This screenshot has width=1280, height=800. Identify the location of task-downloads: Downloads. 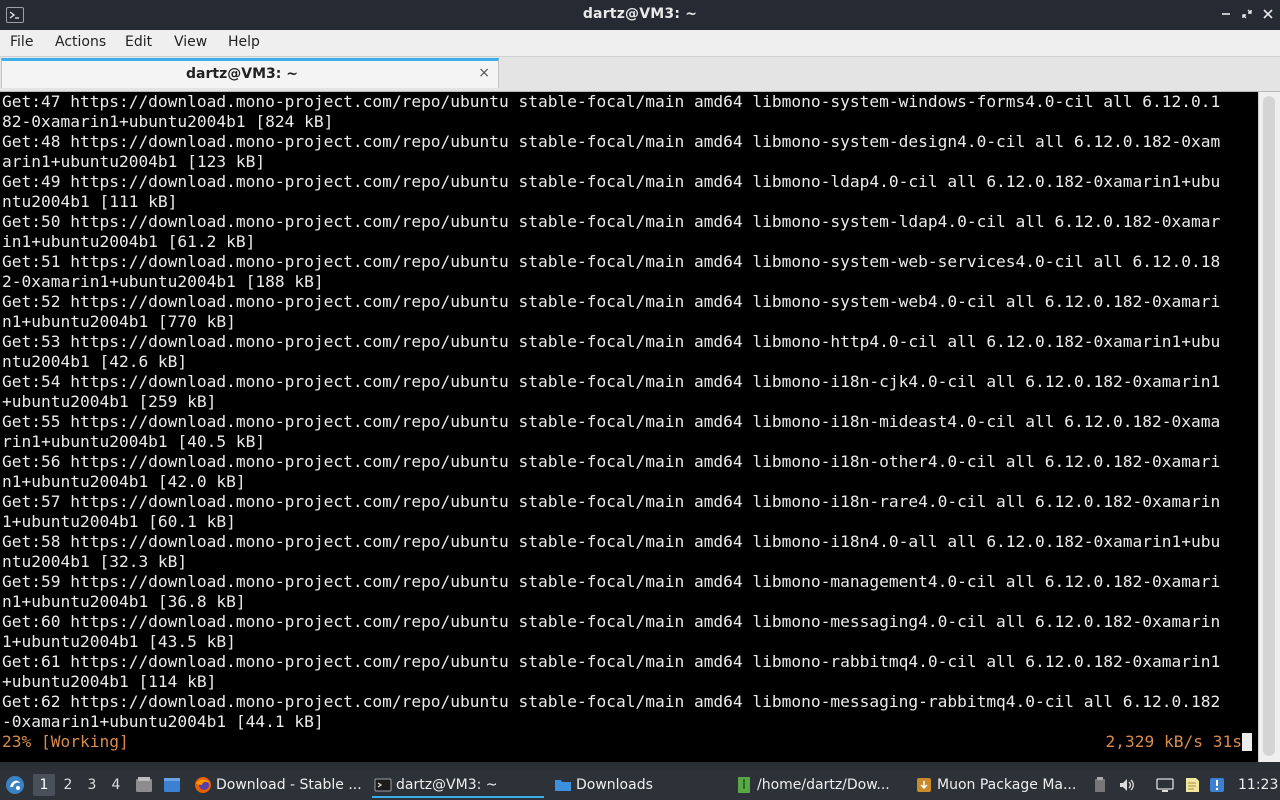
(637, 785).